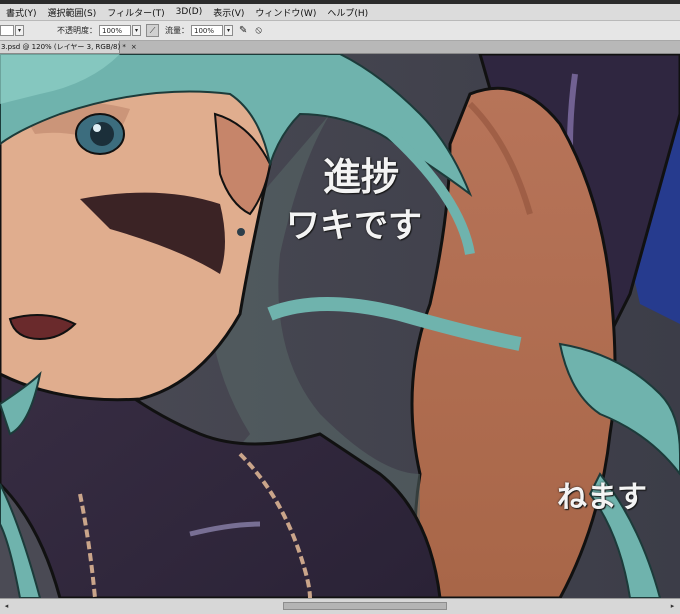 The width and height of the screenshot is (680, 614). I want to click on menu-item-select: 選択範囲(S), so click(72, 12).